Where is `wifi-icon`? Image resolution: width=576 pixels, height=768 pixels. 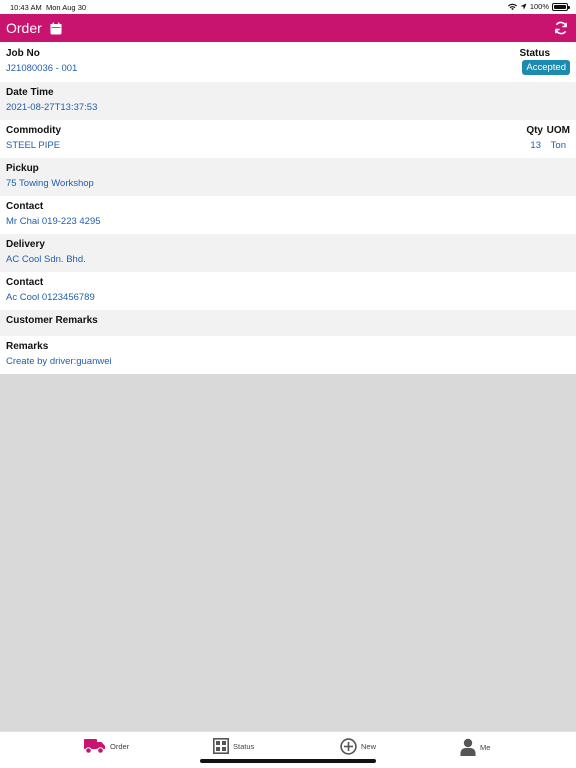 wifi-icon is located at coordinates (512, 6).